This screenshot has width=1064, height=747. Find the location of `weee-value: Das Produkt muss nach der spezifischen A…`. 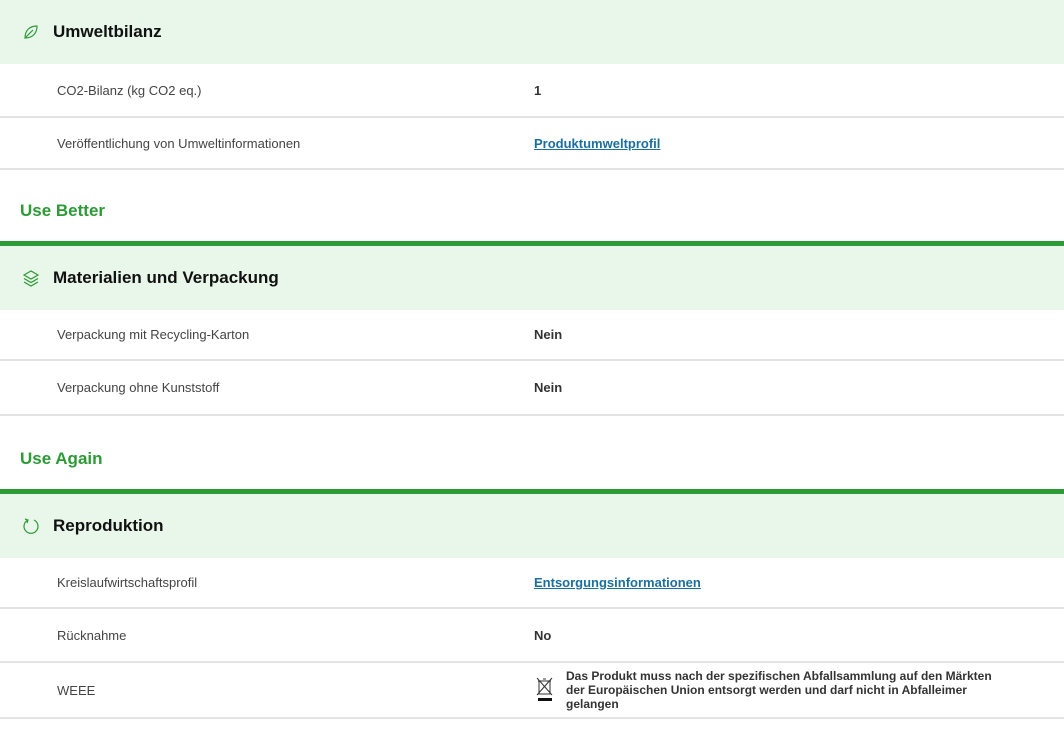

weee-value: Das Produkt muss nach der spezifischen A… is located at coordinates (765, 690).